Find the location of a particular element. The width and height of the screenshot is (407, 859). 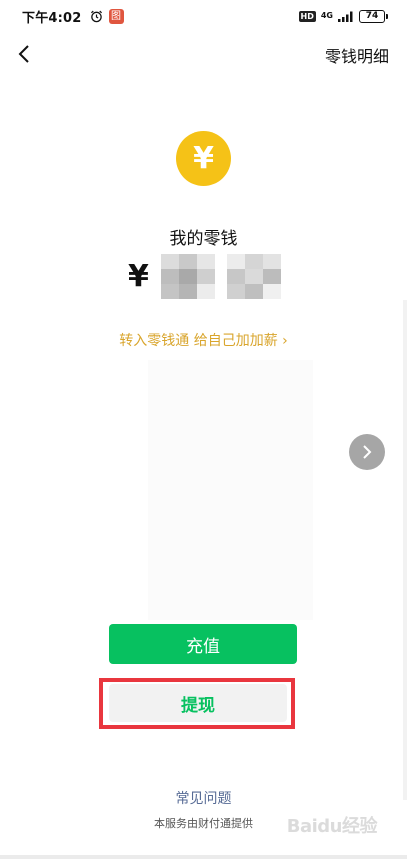

withdraw-button: 提现 is located at coordinates (198, 703).